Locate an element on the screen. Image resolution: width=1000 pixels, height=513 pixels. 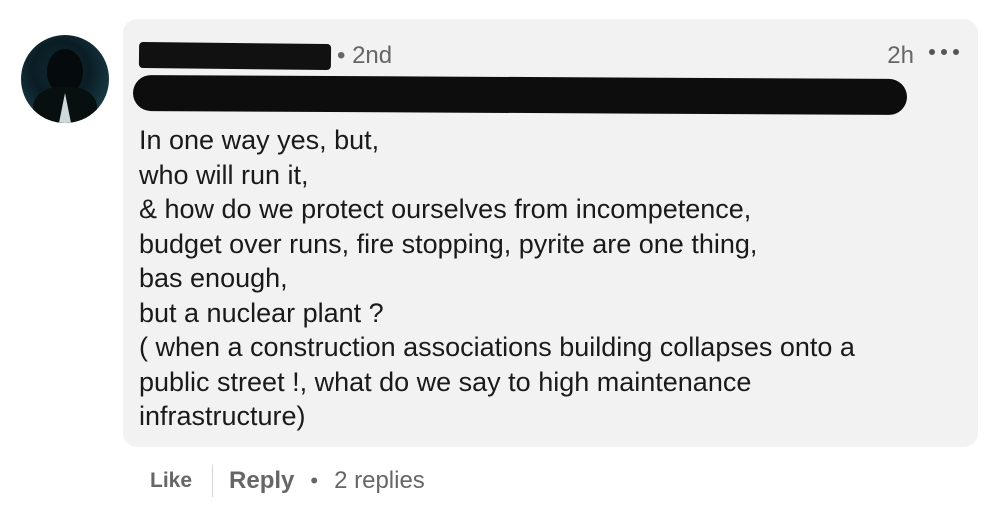
more-options-icon is located at coordinates (944, 52).